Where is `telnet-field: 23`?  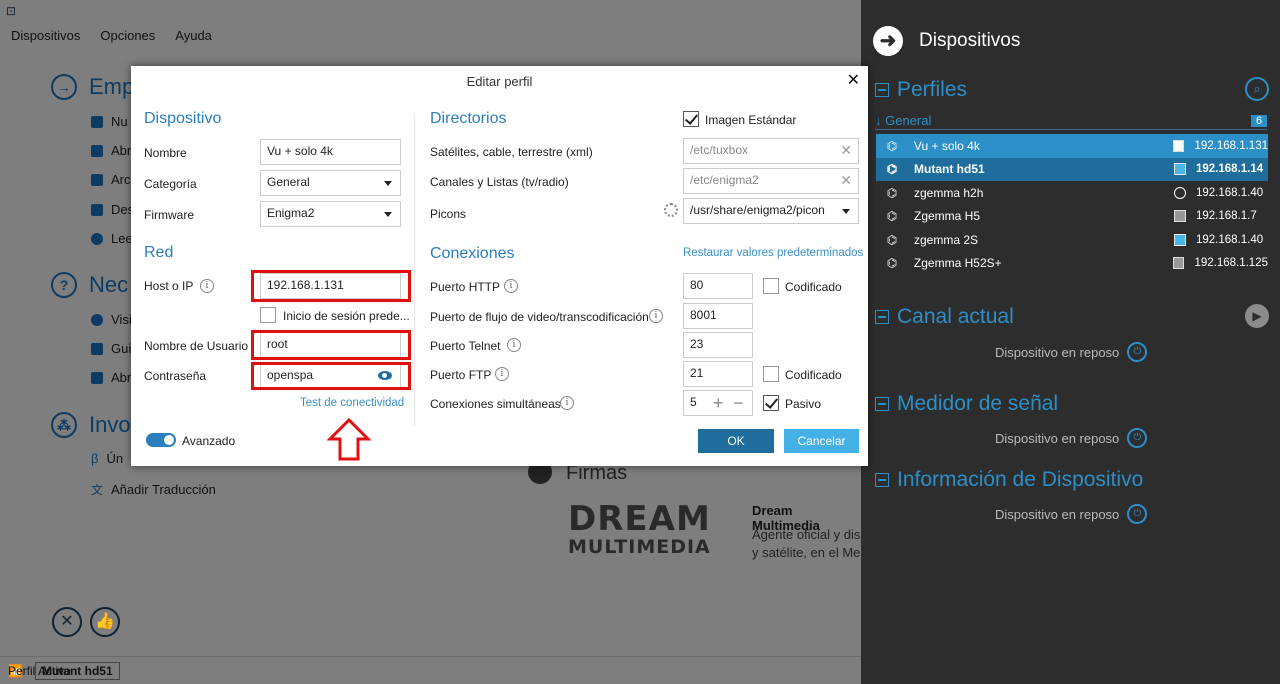 telnet-field: 23 is located at coordinates (718, 345).